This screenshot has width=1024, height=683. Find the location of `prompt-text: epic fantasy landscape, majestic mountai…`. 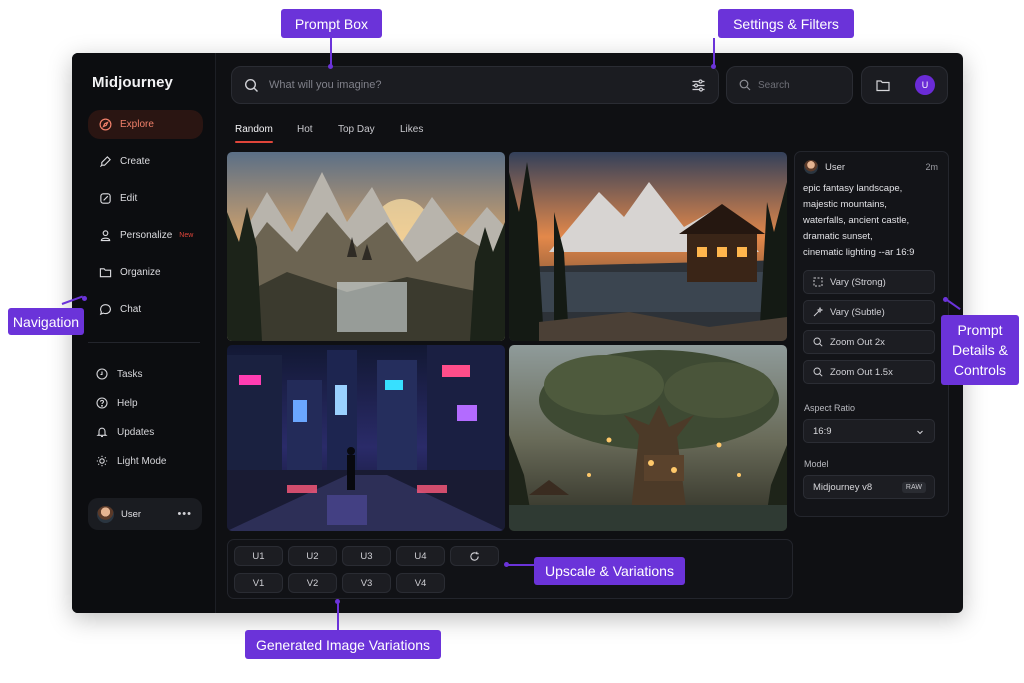

prompt-text: epic fantasy landscape, majestic mountai… is located at coordinates (859, 220).